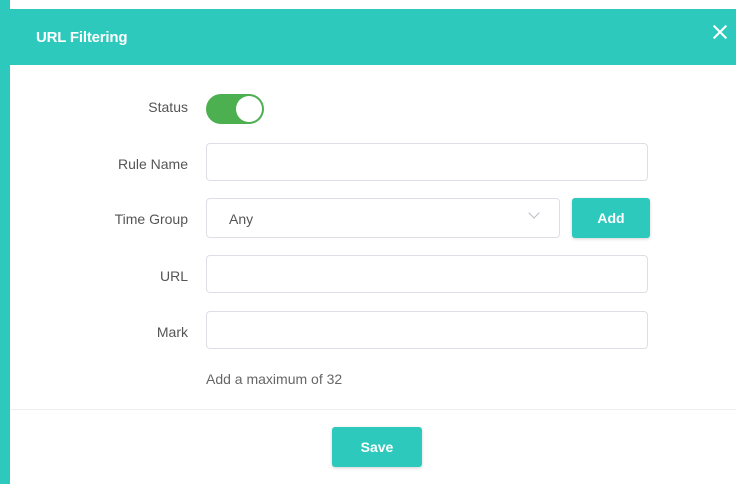  I want to click on time-group-label: Time Group, so click(151, 219).